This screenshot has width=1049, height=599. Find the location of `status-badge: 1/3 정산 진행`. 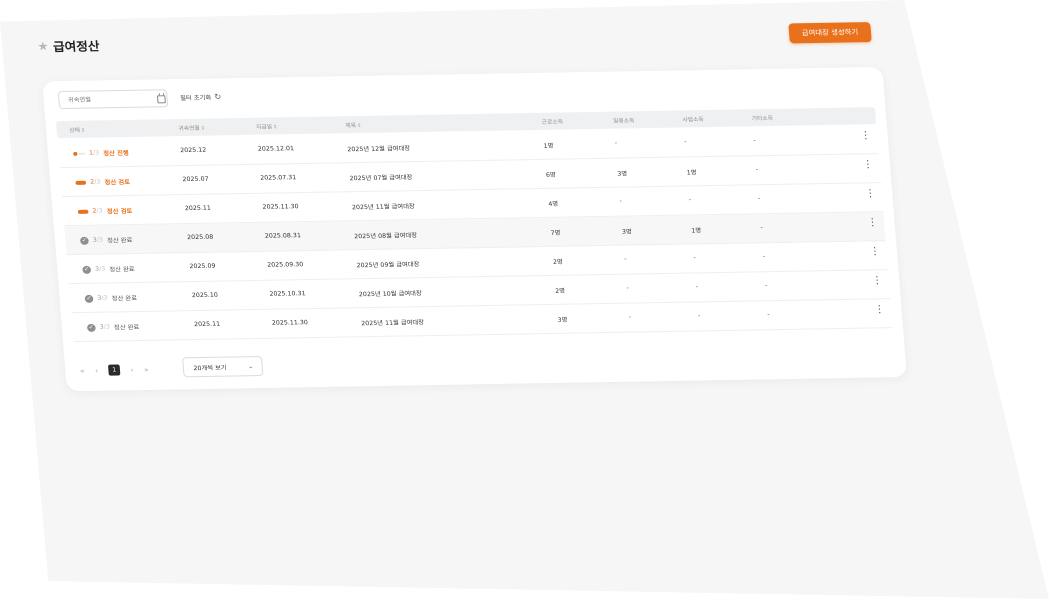

status-badge: 1/3 정산 진행 is located at coordinates (101, 153).